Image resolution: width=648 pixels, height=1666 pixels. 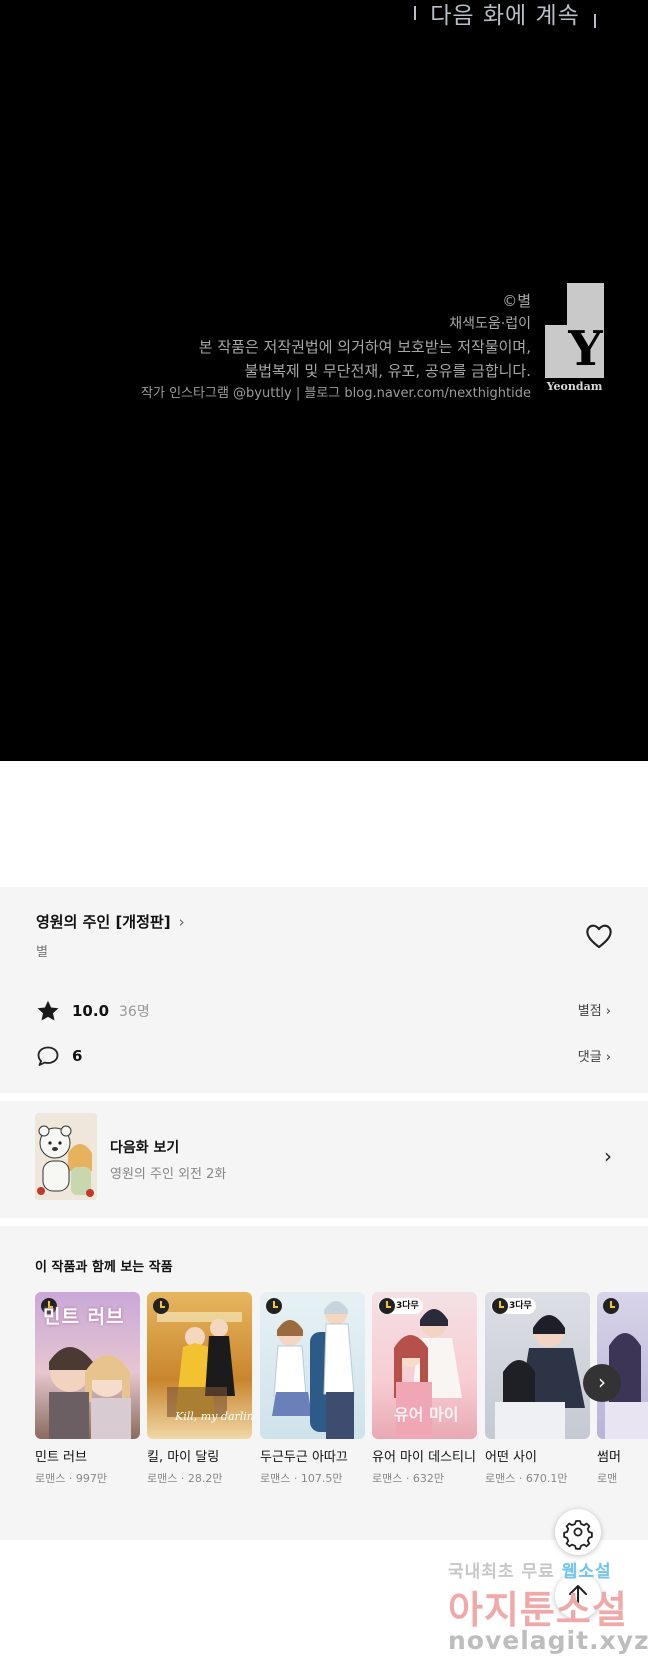 What do you see at coordinates (71, 1478) in the screenshot?
I see `card-meta: 로맨스 · 997만` at bounding box center [71, 1478].